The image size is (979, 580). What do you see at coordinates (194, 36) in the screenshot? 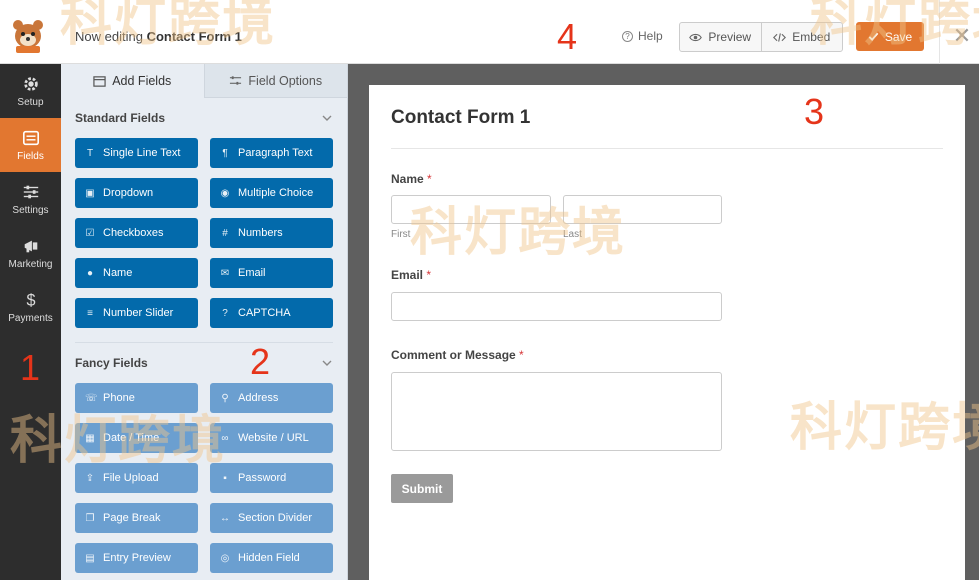
I see `form-name: Contact Form 1` at bounding box center [194, 36].